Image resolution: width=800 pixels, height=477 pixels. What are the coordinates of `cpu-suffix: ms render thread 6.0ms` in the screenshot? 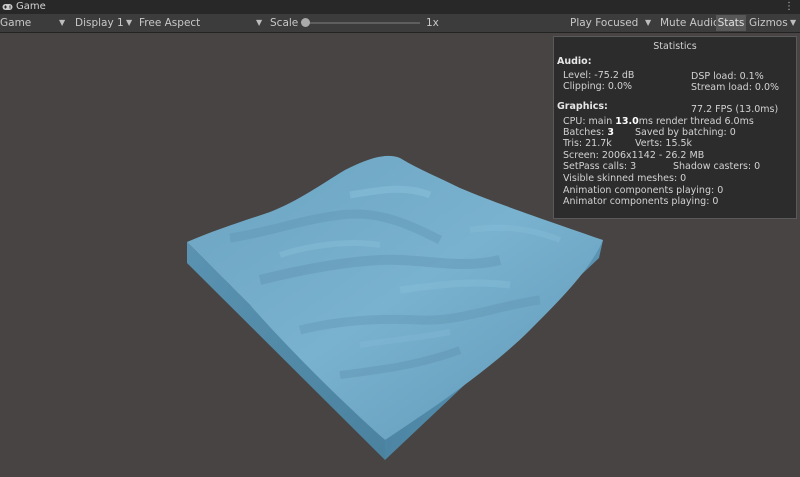 It's located at (696, 121).